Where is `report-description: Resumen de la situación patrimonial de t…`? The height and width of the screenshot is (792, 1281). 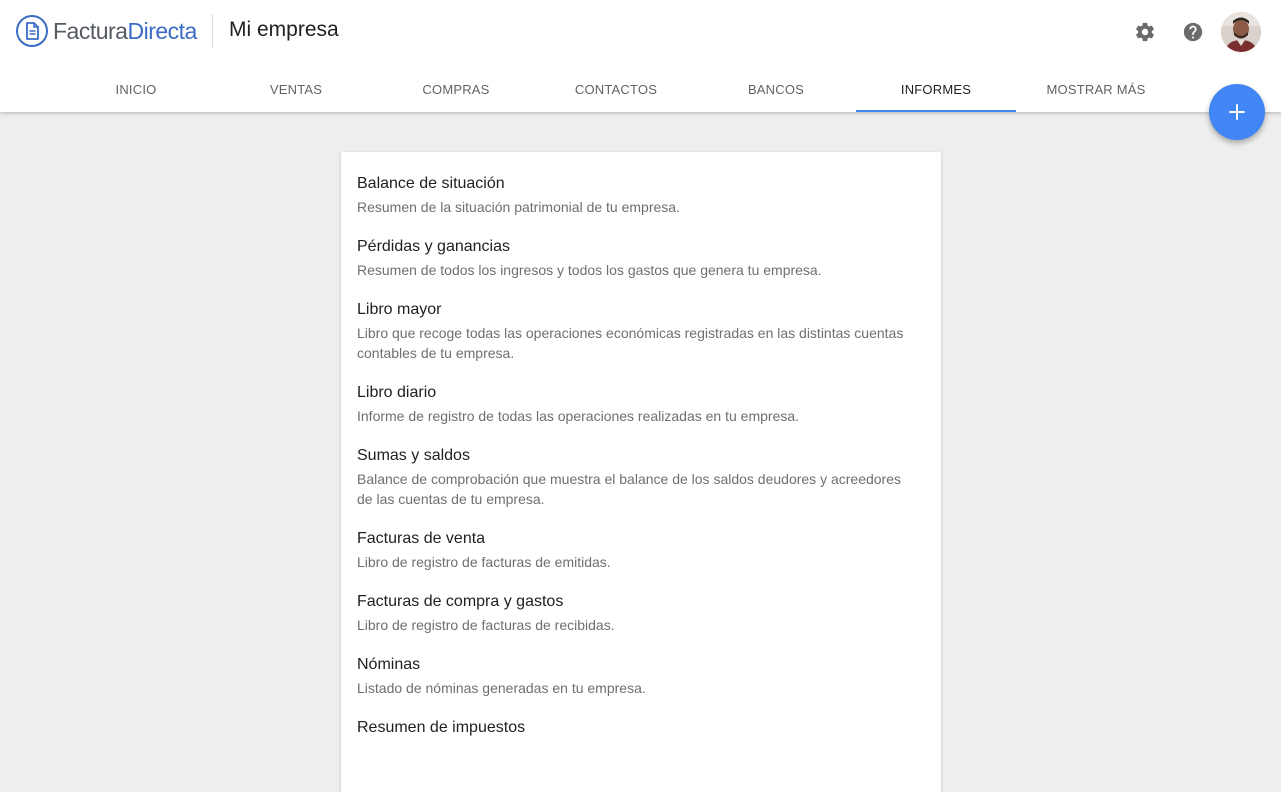
report-description: Resumen de la situación patrimonial de t… is located at coordinates (518, 207).